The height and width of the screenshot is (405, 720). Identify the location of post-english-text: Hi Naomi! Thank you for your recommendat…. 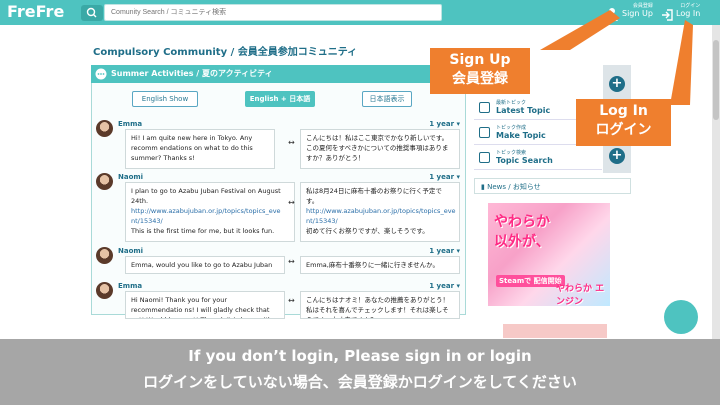
(205, 305).